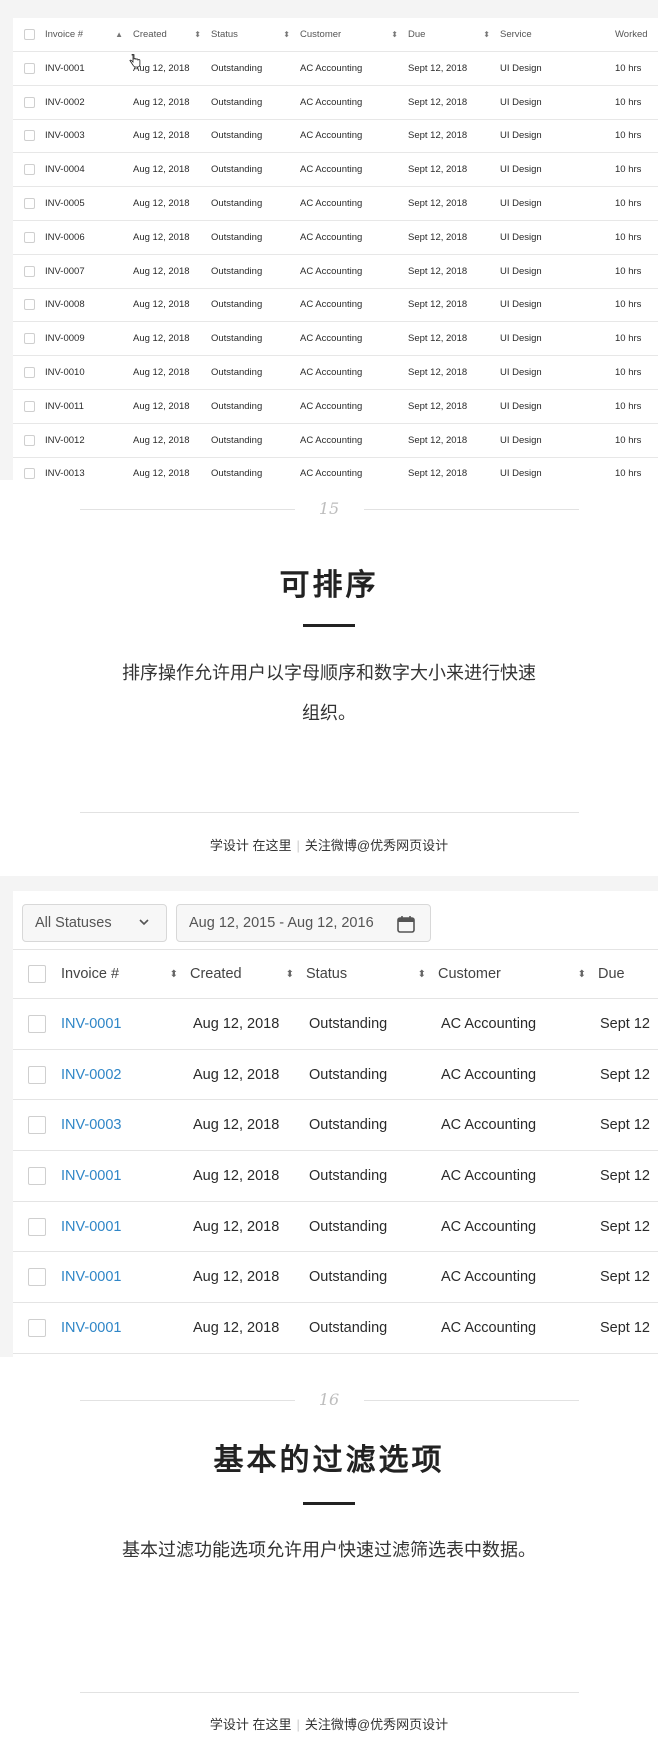 The width and height of the screenshot is (658, 1755). I want to click on invoice-link: INV-0003, so click(125, 1125).